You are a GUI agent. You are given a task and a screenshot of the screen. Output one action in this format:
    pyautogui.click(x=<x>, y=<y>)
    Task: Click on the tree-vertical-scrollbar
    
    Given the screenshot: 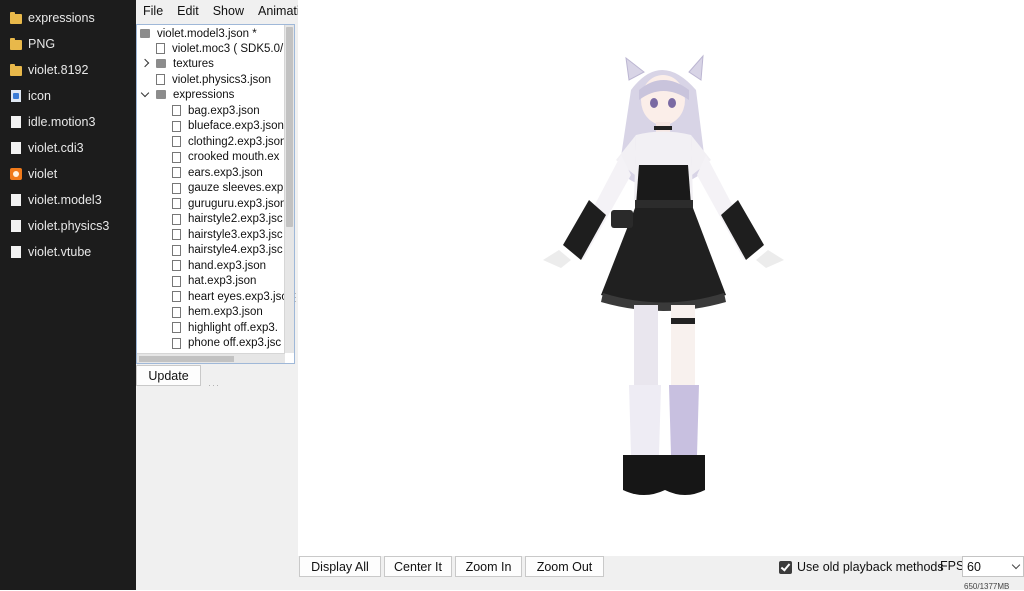 What is the action you would take?
    pyautogui.click(x=289, y=189)
    